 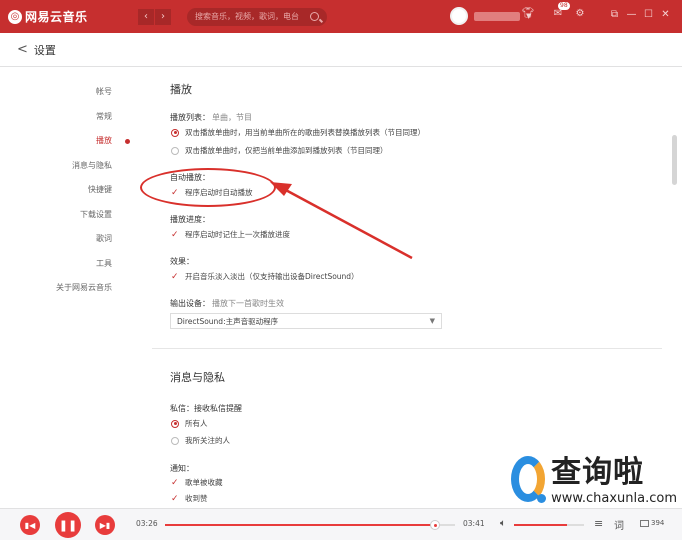 I want to click on watermark-en: www.chaxunla.com, so click(x=614, y=498).